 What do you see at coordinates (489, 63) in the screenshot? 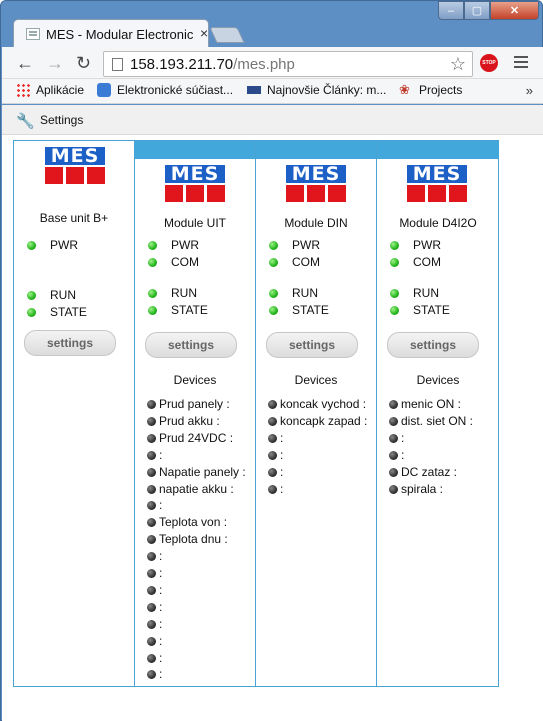
I see `stop-extension-icon: STOP` at bounding box center [489, 63].